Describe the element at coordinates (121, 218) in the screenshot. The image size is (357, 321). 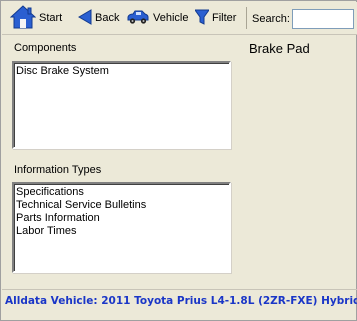
I see `list-item: Parts Information` at that location.